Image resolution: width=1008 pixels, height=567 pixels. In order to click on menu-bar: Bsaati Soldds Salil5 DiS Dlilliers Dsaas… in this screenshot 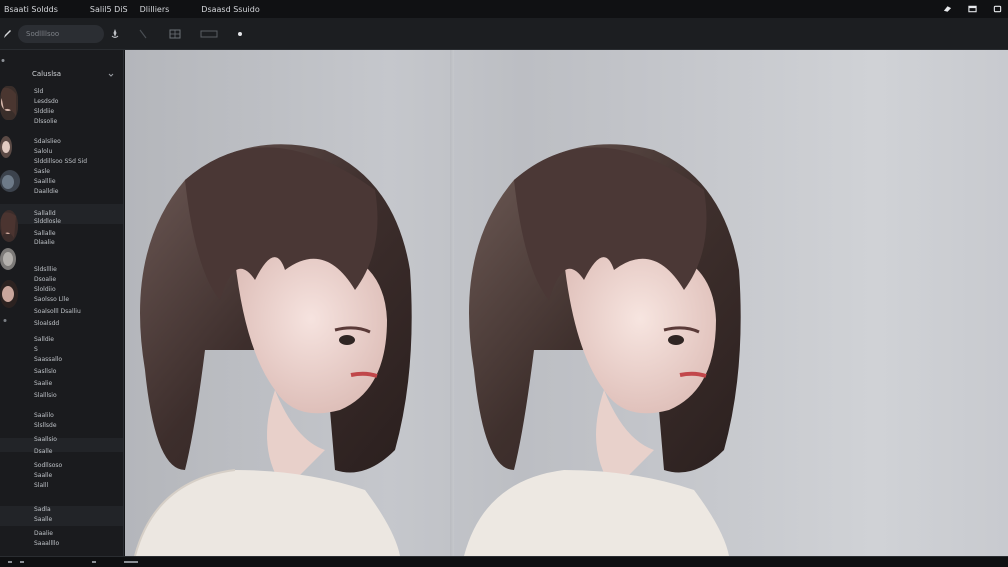, I will do `click(132, 9)`.